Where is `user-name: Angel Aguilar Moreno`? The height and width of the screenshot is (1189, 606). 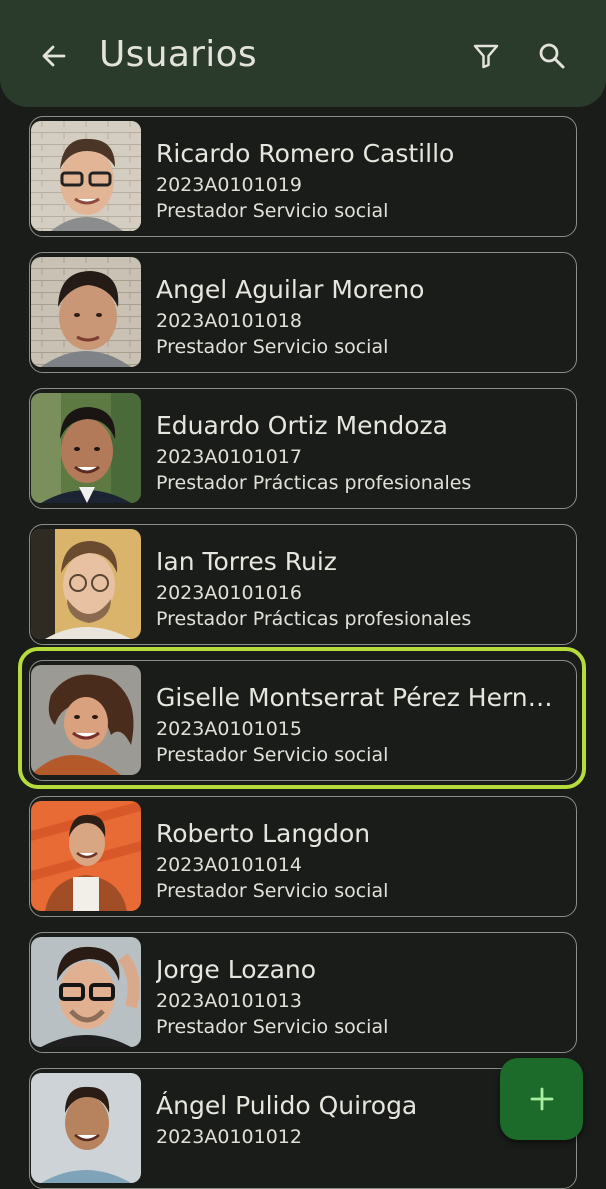
user-name: Angel Aguilar Moreno is located at coordinates (290, 289).